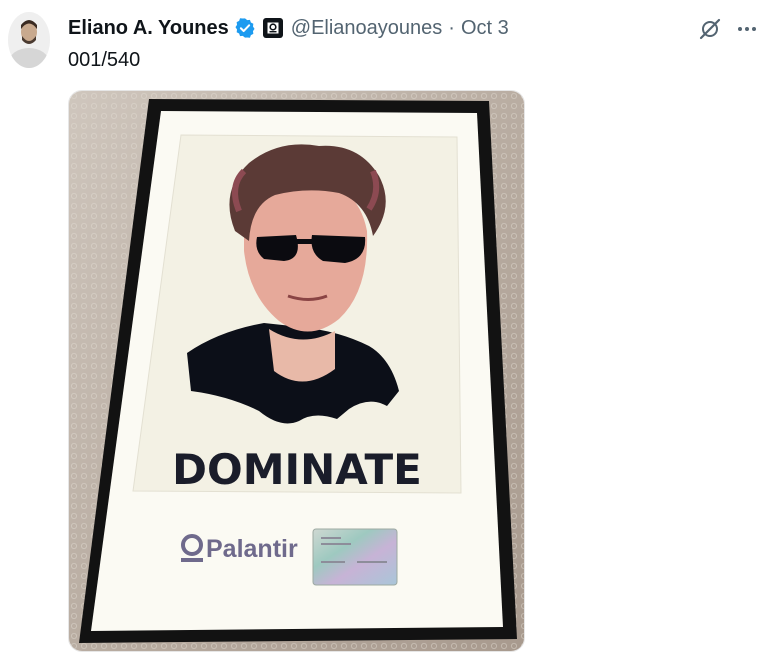 The height and width of the screenshot is (658, 762). I want to click on tweet-header: Eliano A. Younes @Elianoayounes · Oct 3, so click(405, 28).